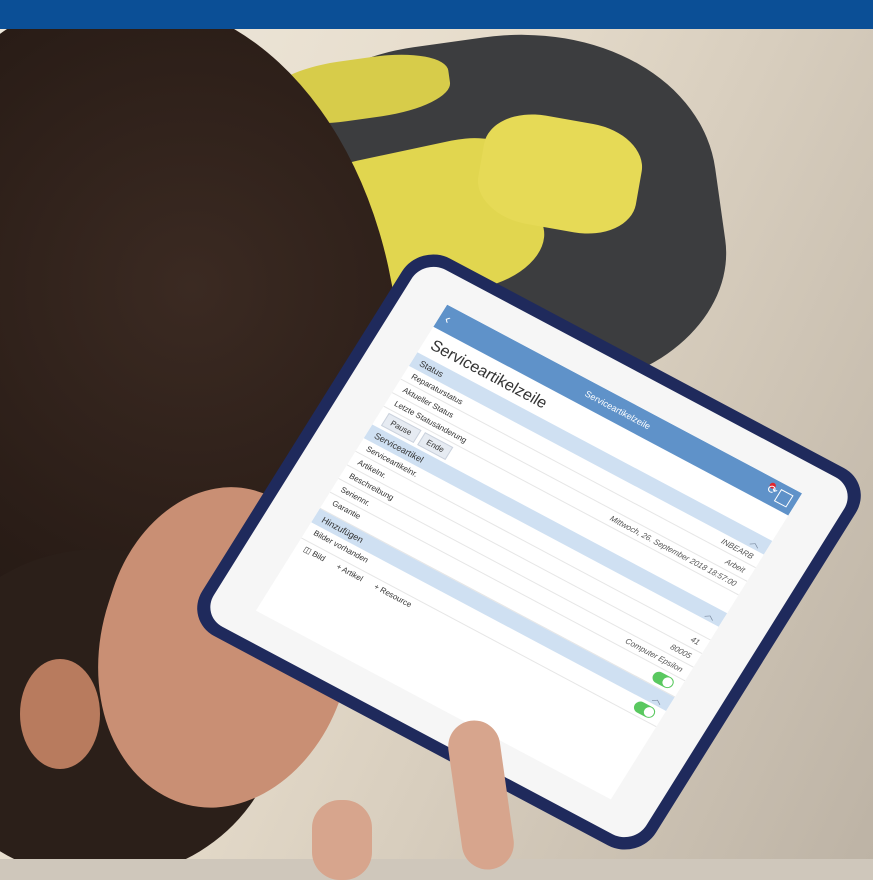  What do you see at coordinates (318, 556) in the screenshot?
I see `add-image-label: Bild` at bounding box center [318, 556].